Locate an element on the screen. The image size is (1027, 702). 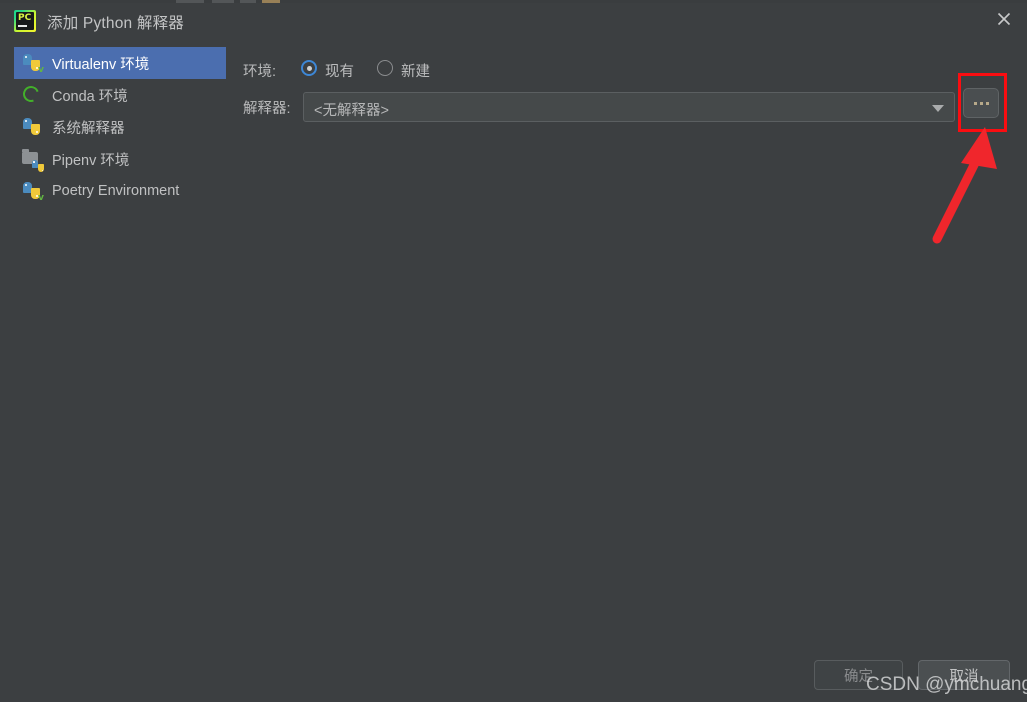
interpreter-value: <无解释器> is located at coordinates (351, 111).